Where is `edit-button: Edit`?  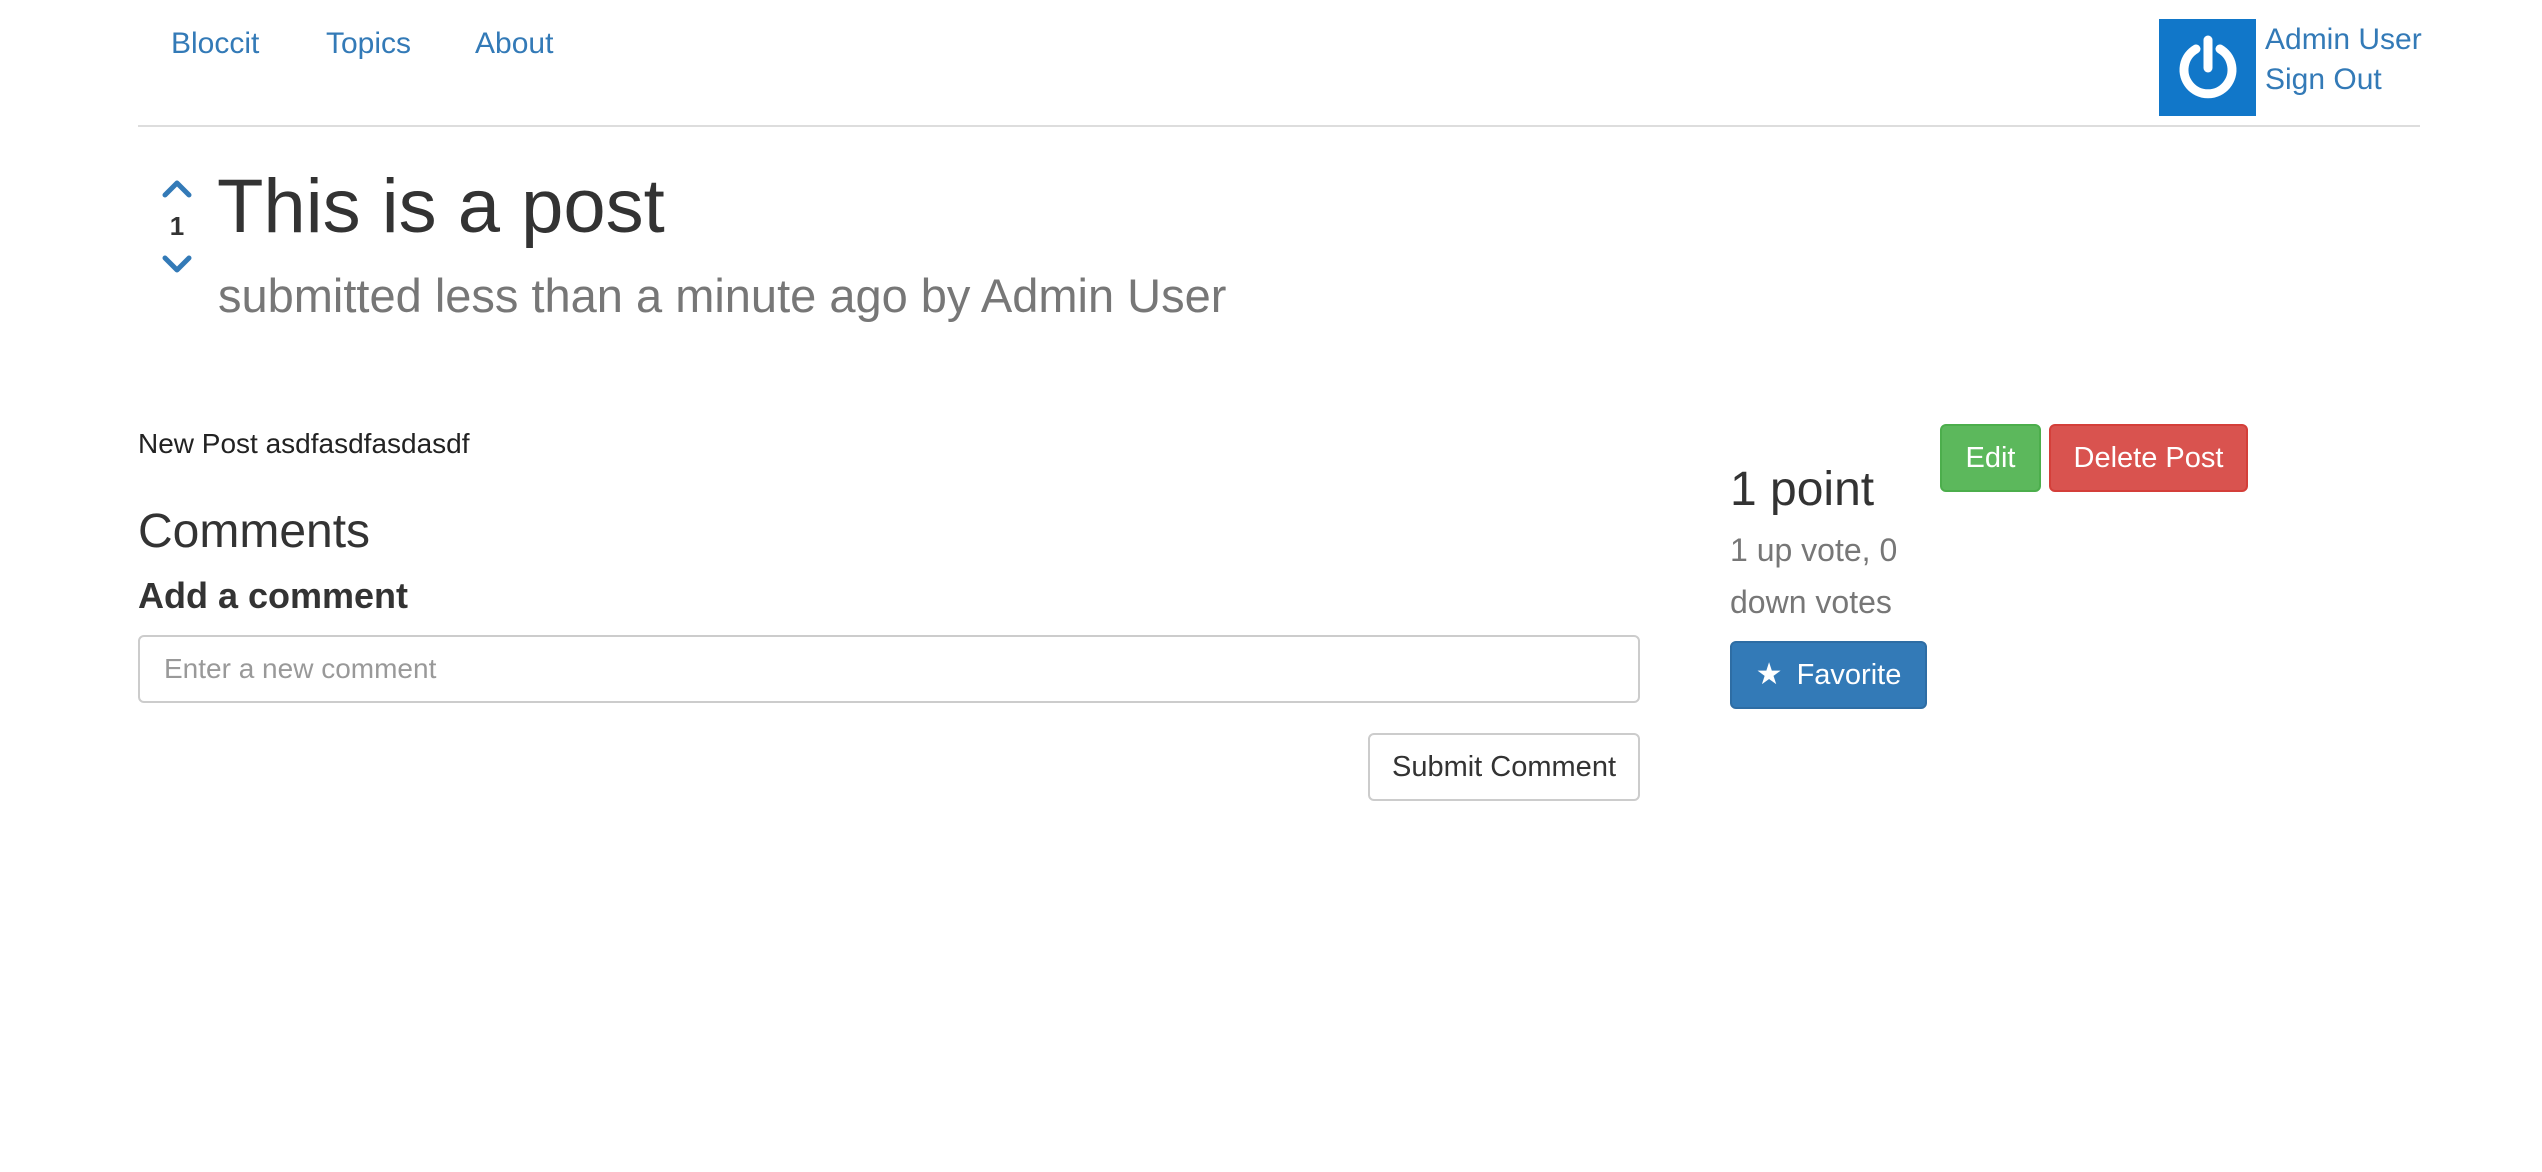
edit-button: Edit is located at coordinates (1990, 458).